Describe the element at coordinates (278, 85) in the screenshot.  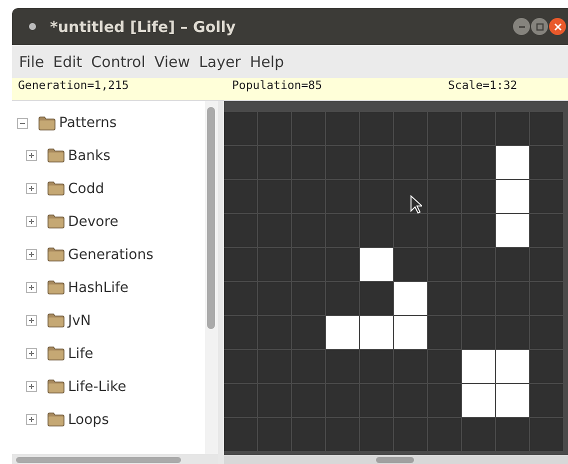
I see `population-count: Population=85` at that location.